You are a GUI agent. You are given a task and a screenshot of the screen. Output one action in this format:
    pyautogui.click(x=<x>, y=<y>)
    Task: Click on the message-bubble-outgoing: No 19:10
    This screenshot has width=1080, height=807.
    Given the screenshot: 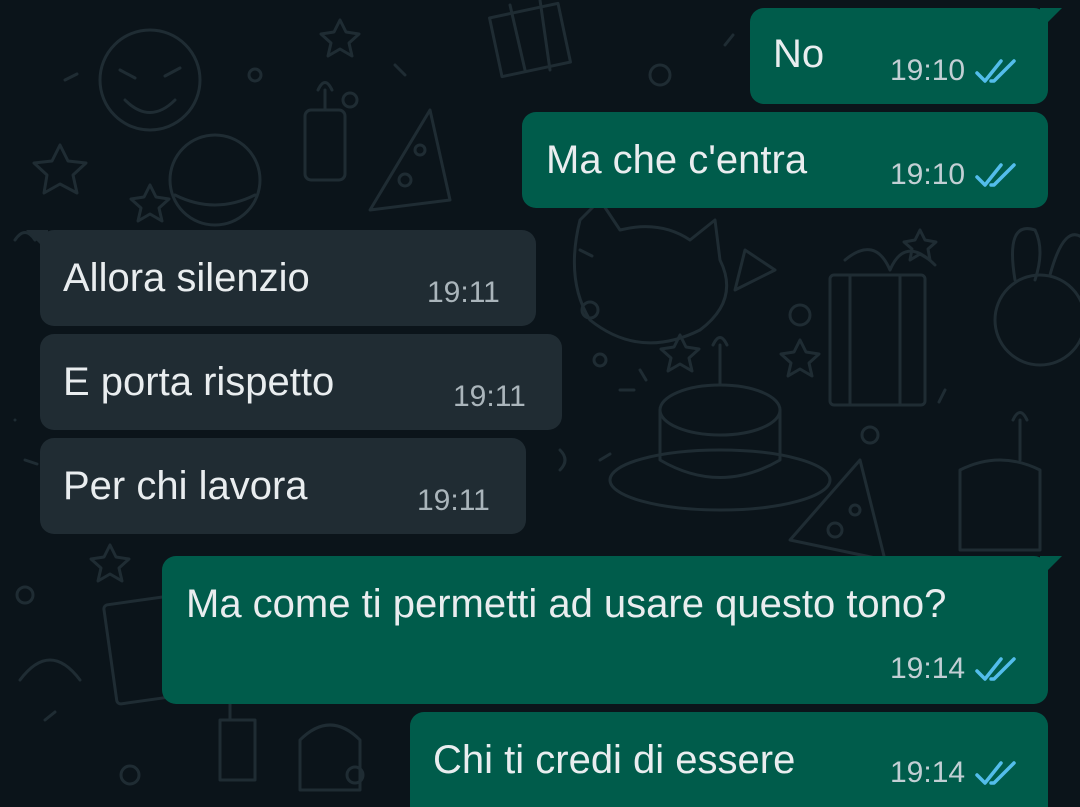 What is the action you would take?
    pyautogui.click(x=906, y=56)
    